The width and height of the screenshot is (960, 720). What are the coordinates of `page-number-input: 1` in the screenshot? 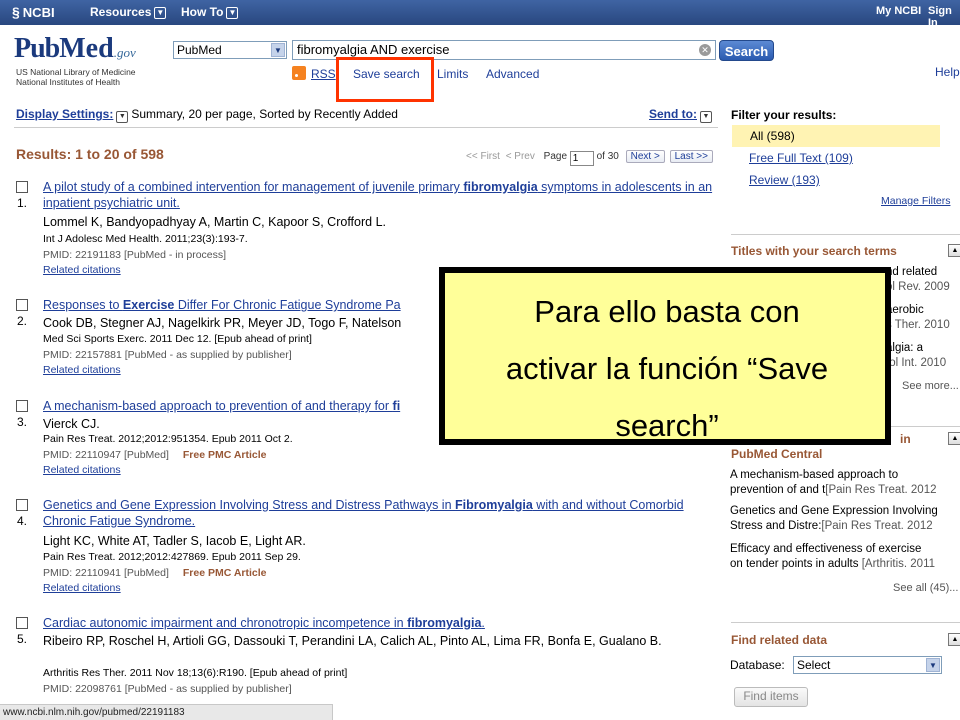 It's located at (581, 158).